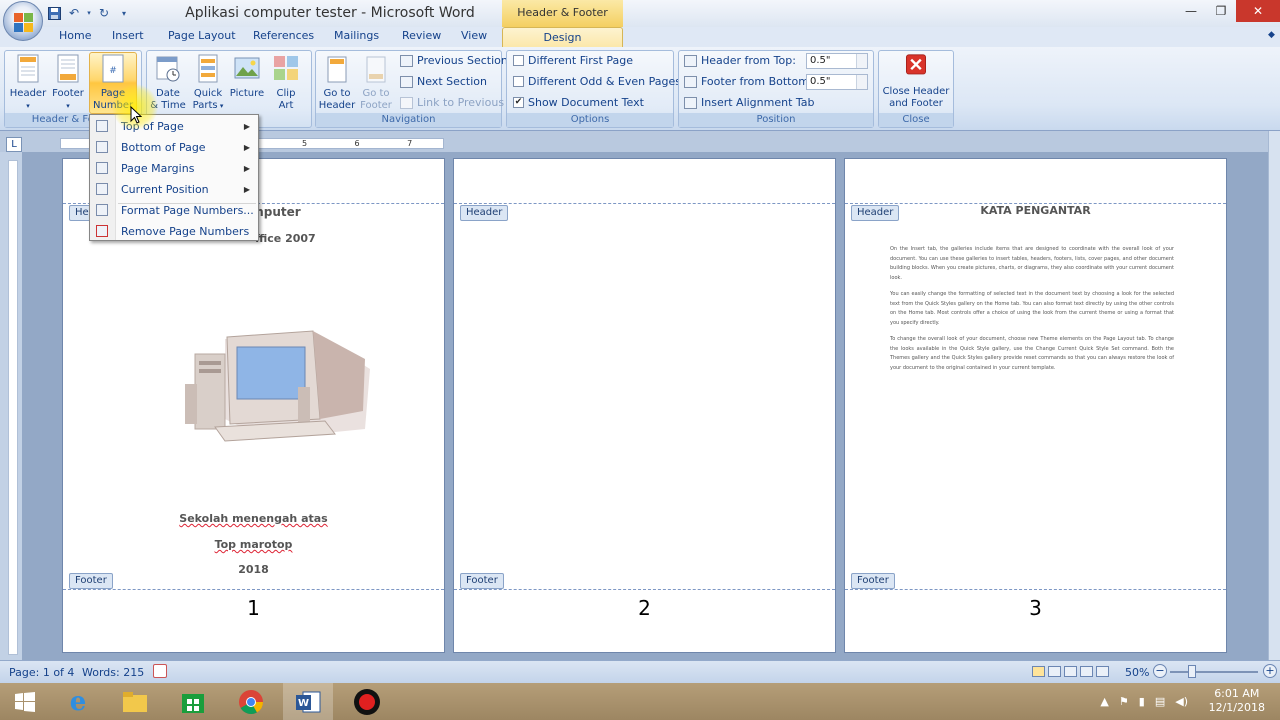 The image size is (1280, 720). Describe the element at coordinates (136, 115) in the screenshot. I see `mouse-pointer-icon` at that location.